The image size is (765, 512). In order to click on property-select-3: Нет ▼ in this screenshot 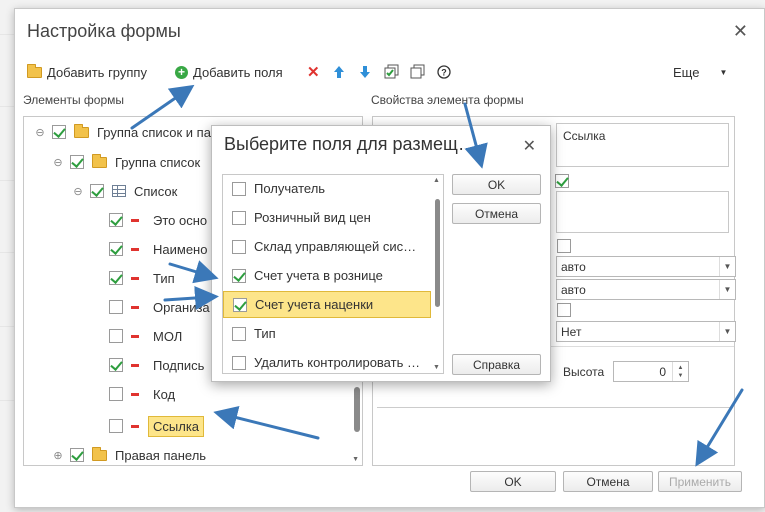, I will do `click(646, 331)`.